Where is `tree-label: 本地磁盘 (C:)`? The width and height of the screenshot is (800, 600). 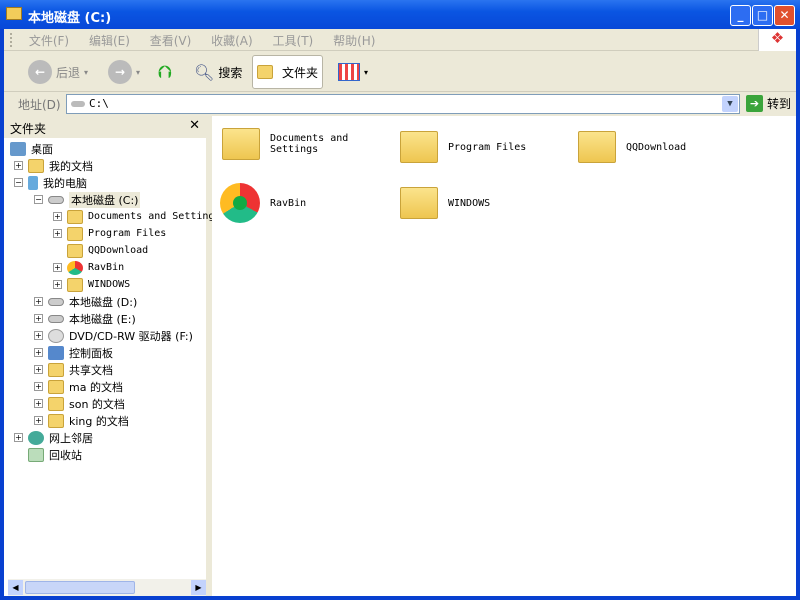 tree-label: 本地磁盘 (C:) is located at coordinates (105, 199).